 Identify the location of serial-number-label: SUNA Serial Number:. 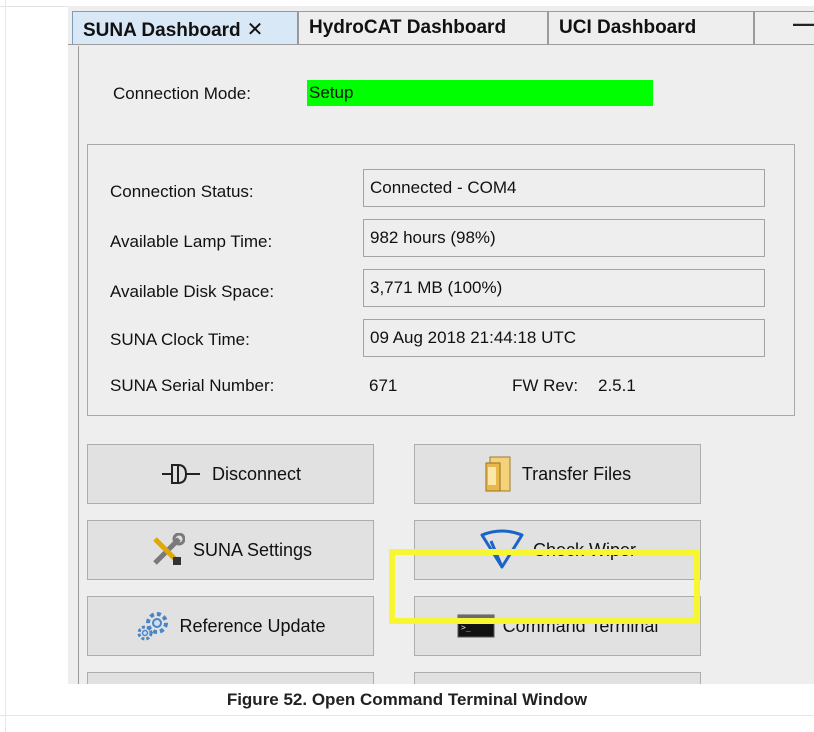
(192, 385).